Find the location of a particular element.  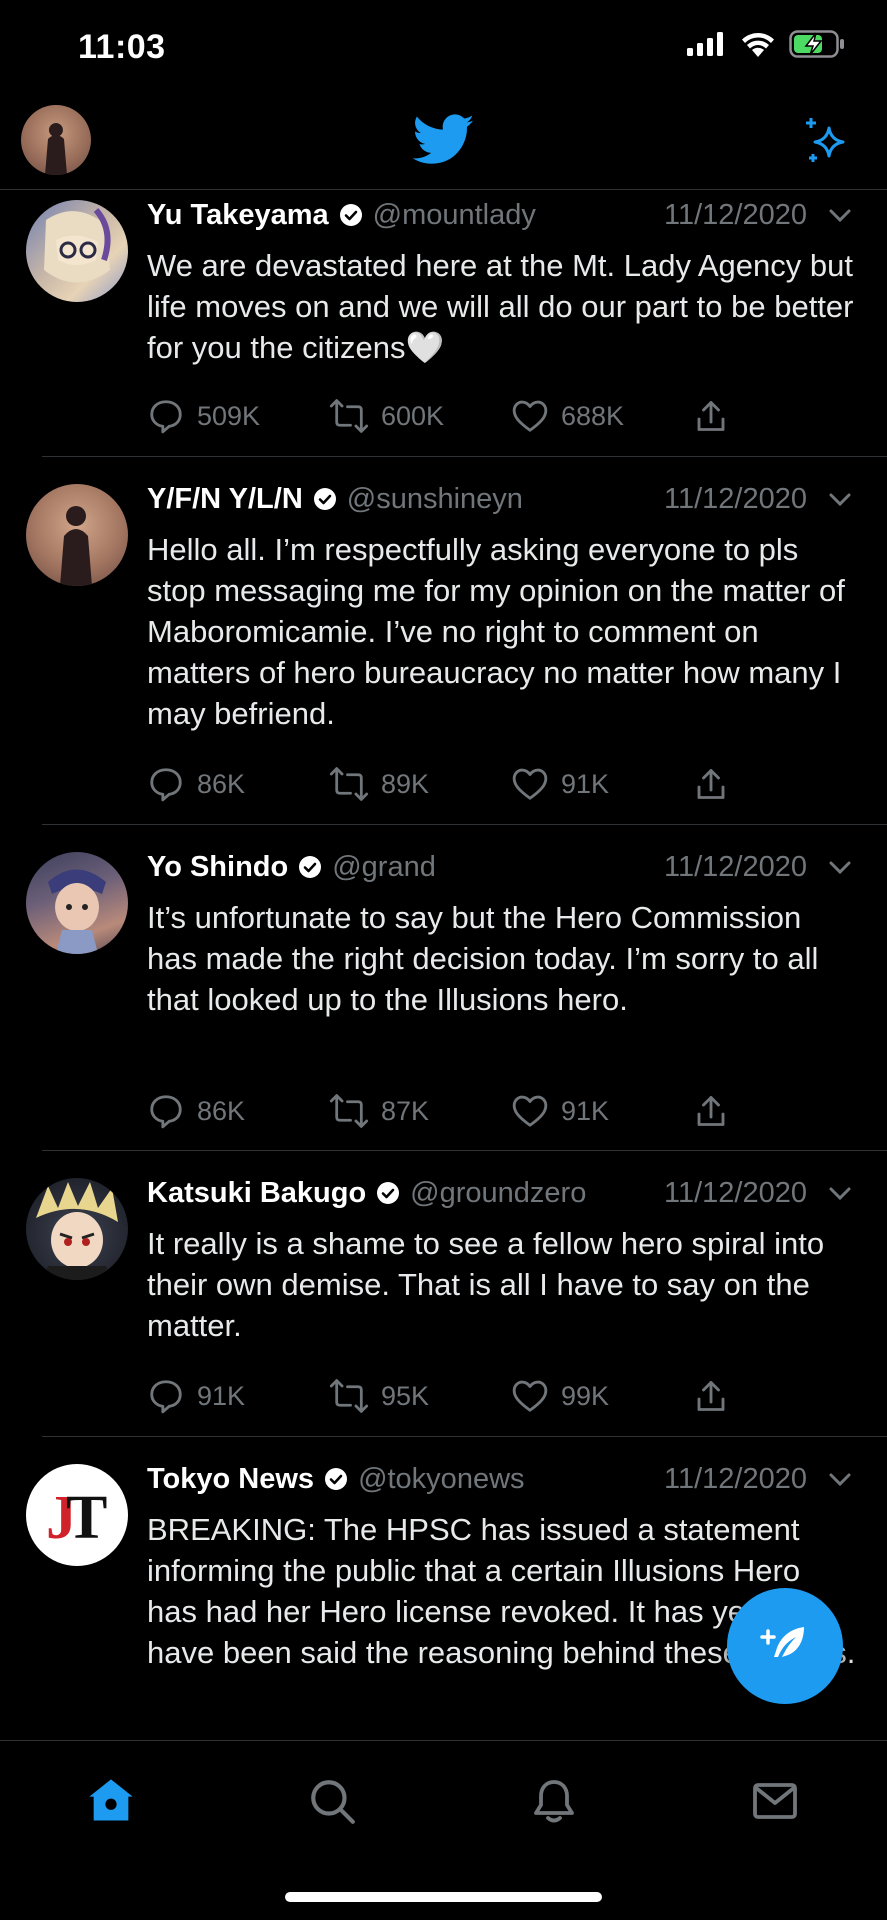

battery-charging-icon is located at coordinates (816, 44).